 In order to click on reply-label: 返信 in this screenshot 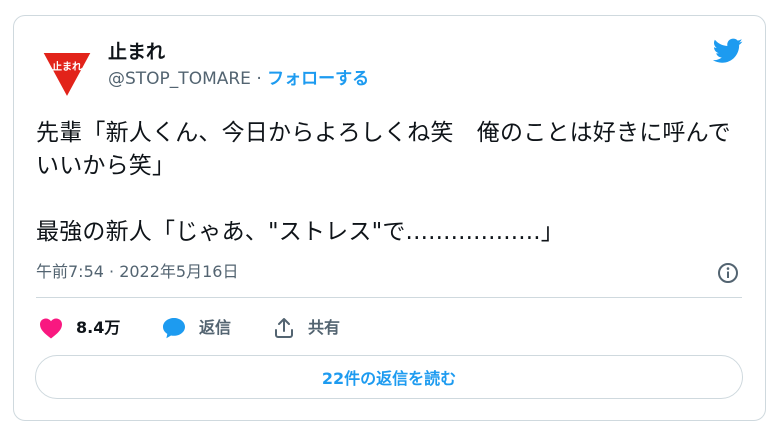, I will do `click(215, 327)`.